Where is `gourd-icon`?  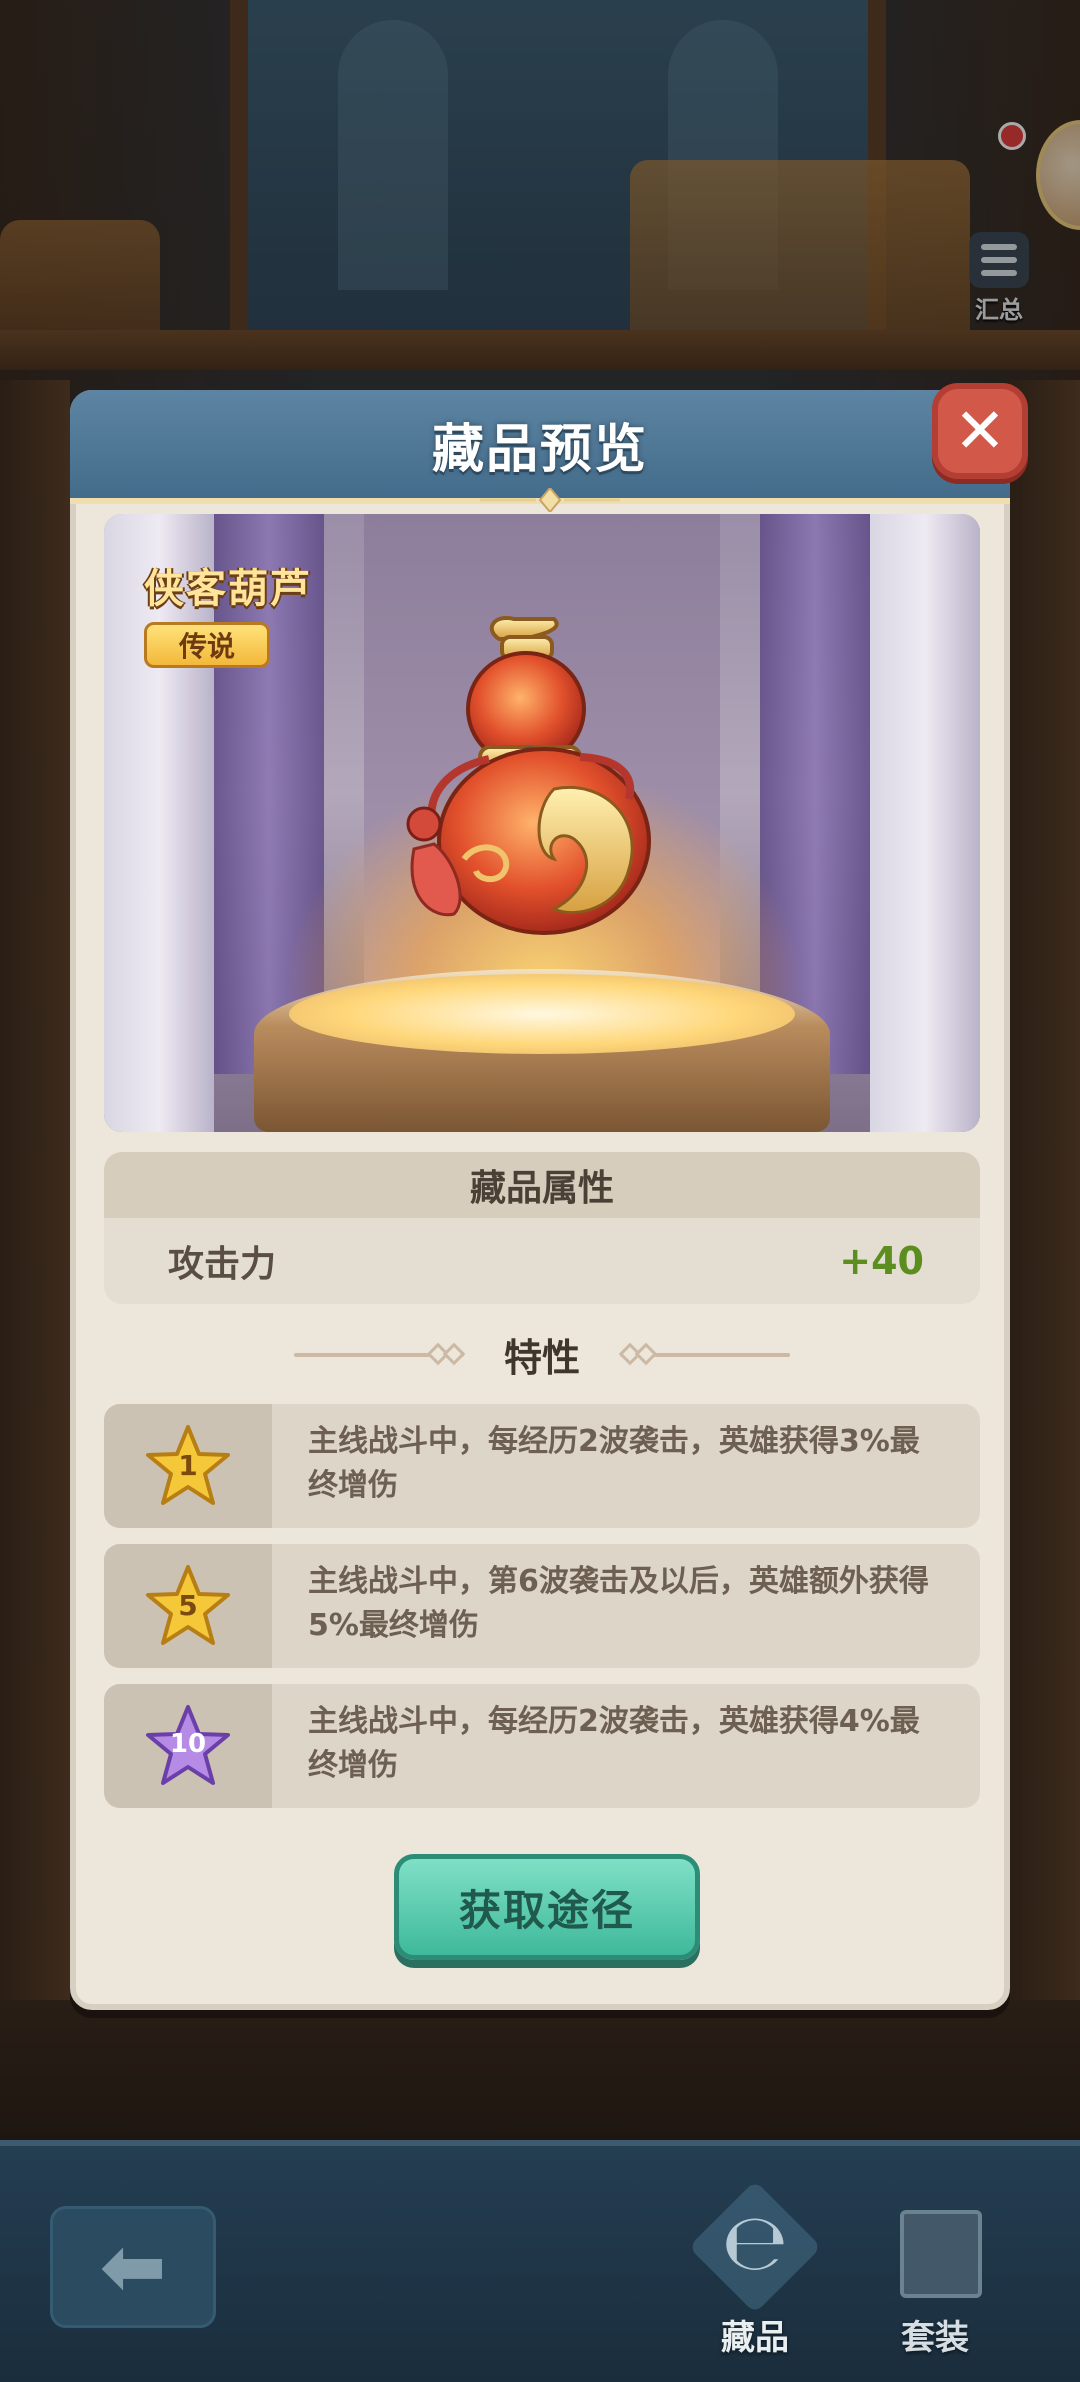 gourd-icon is located at coordinates (528, 775).